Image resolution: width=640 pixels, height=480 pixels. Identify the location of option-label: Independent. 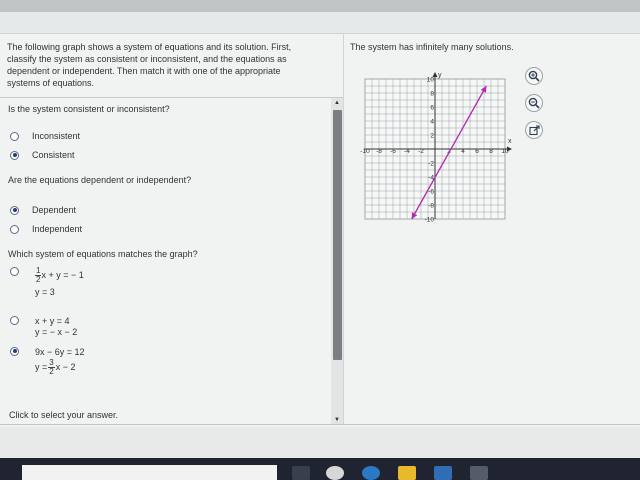
(57, 229).